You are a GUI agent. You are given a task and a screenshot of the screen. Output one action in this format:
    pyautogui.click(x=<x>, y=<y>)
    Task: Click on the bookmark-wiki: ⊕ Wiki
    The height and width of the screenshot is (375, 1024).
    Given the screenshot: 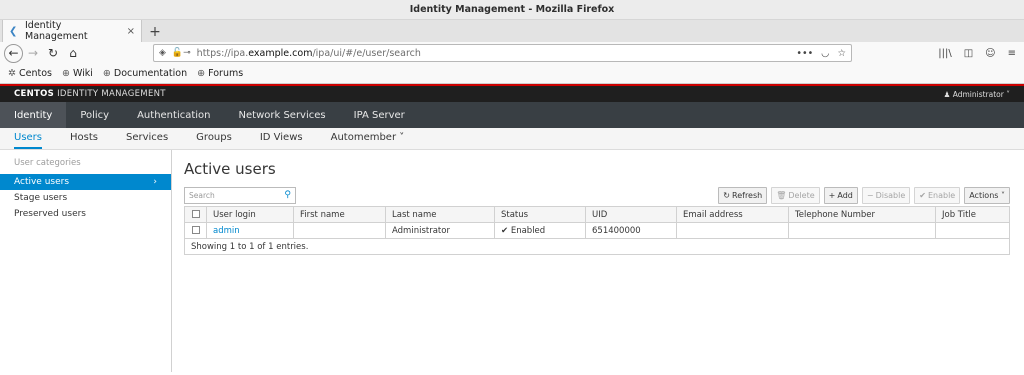 What is the action you would take?
    pyautogui.click(x=77, y=73)
    